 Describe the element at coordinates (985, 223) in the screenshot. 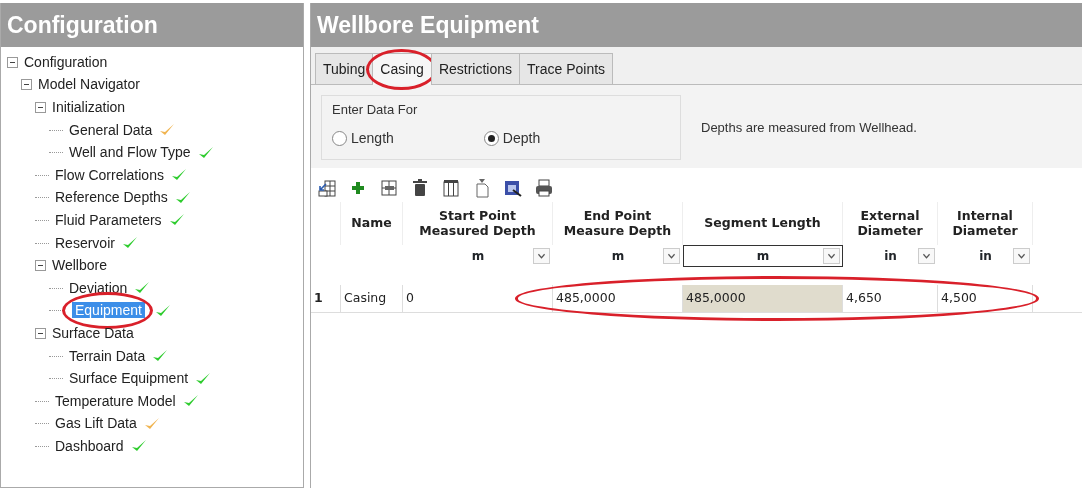

I see `column-header: Internal Diameter` at that location.